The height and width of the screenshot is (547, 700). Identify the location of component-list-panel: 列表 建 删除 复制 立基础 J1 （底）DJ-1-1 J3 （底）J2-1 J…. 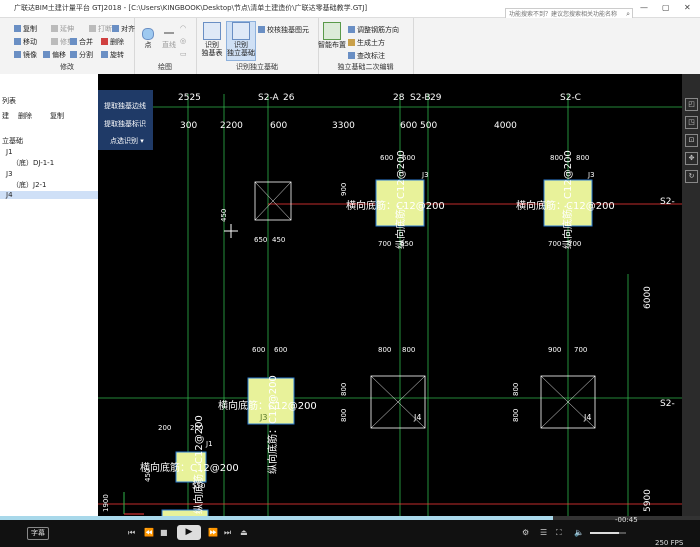
(49, 295).